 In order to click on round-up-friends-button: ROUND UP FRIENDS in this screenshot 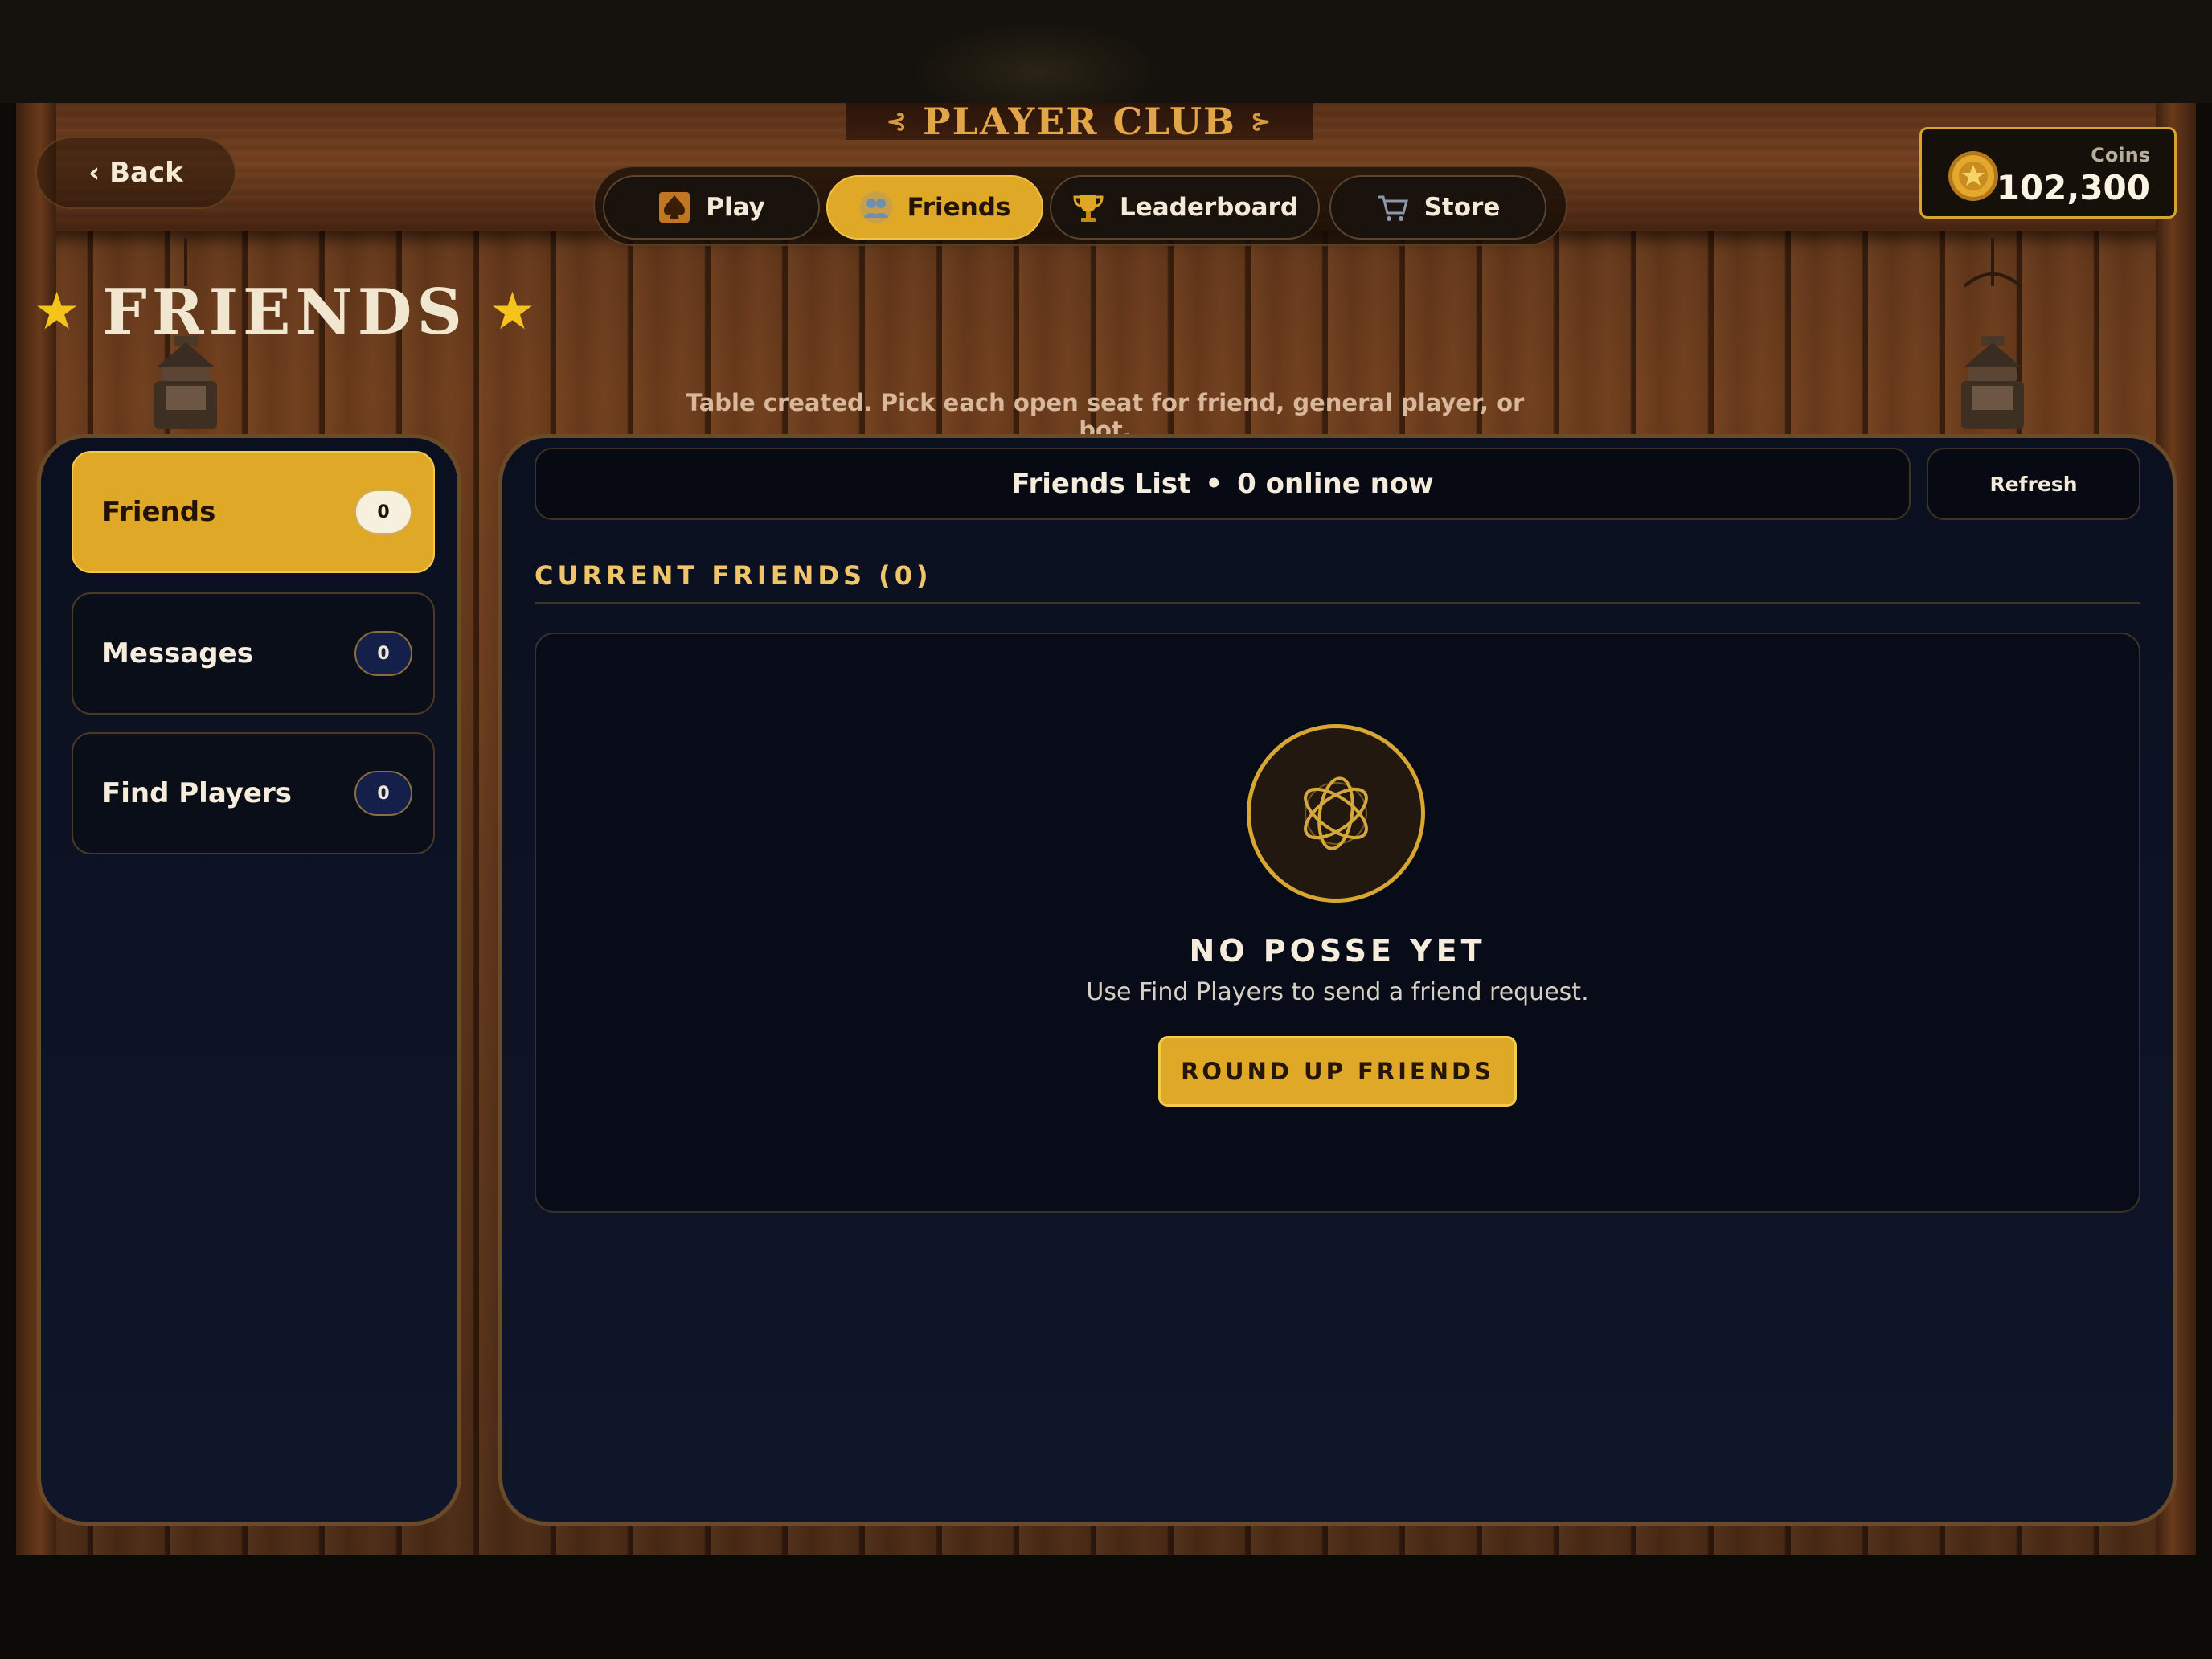, I will do `click(1337, 1071)`.